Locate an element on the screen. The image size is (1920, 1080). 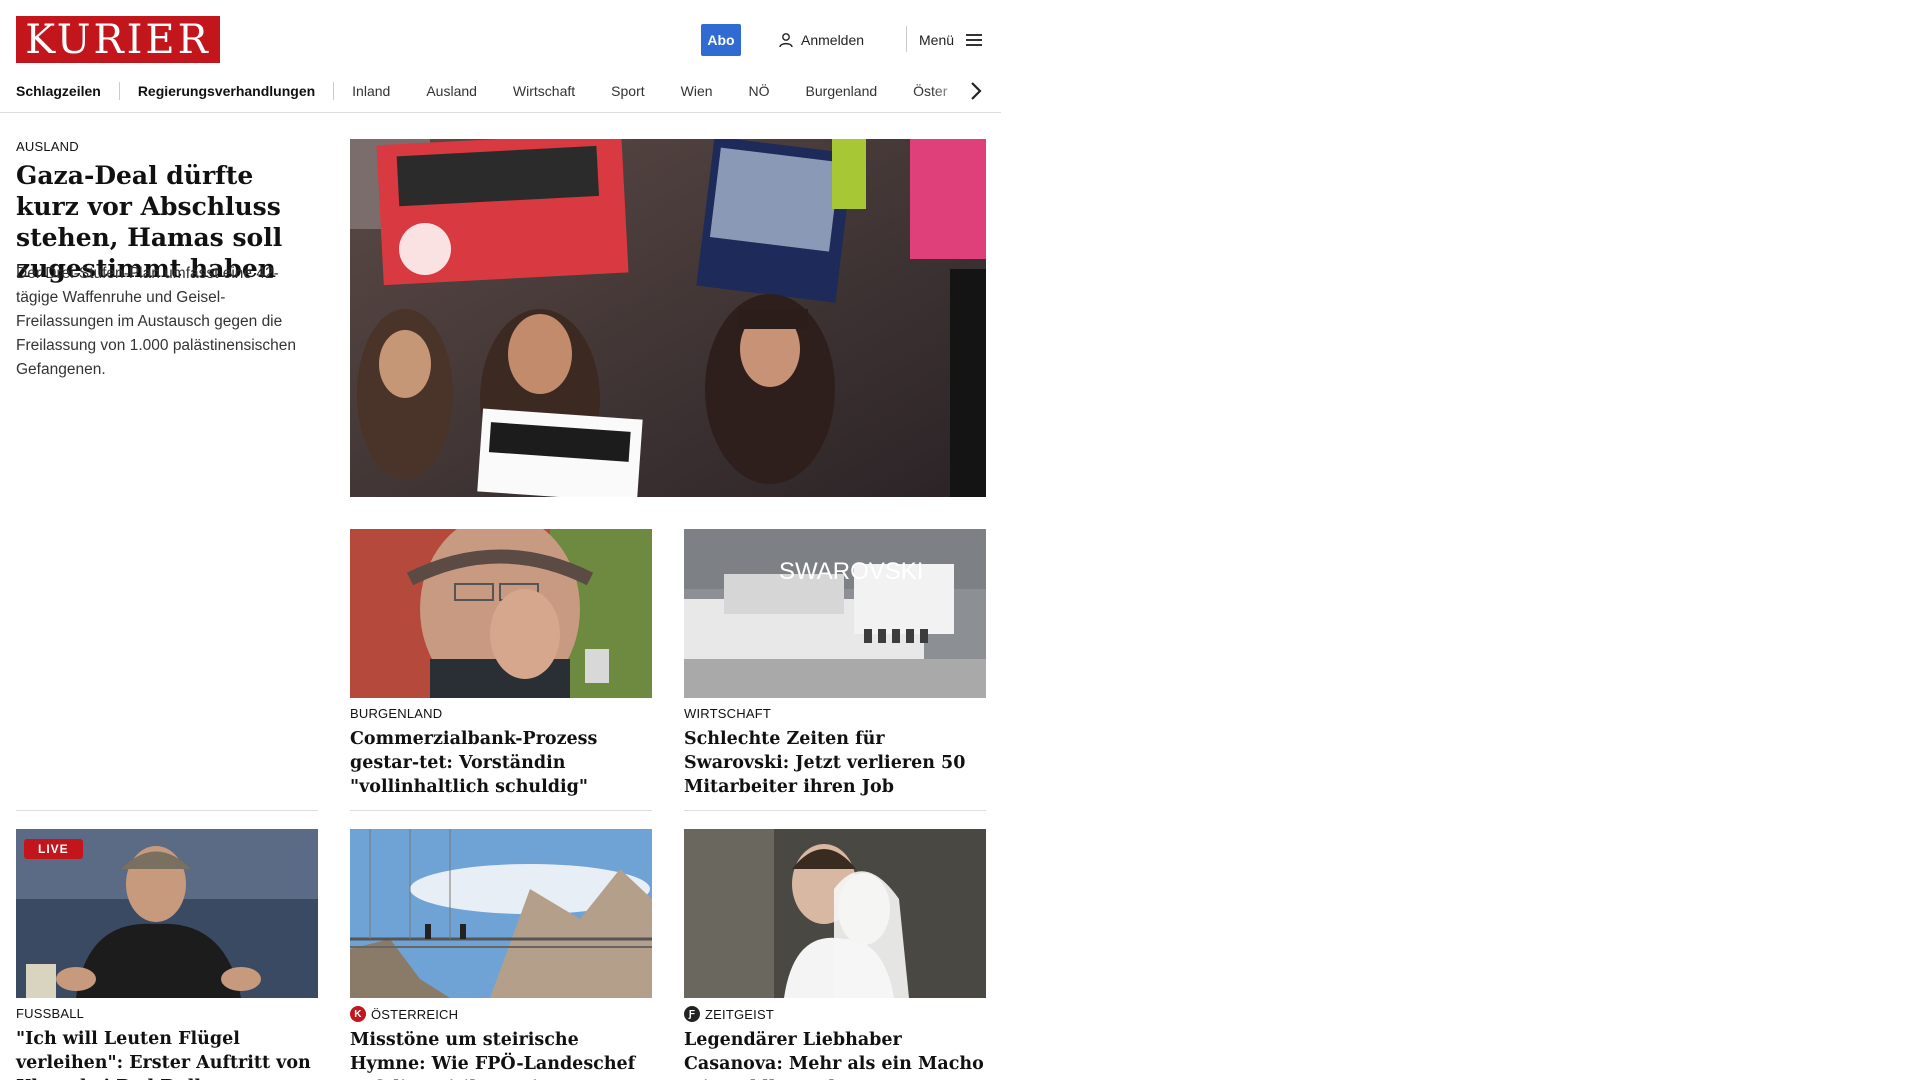
kurier-logo: KURIER is located at coordinates (118, 39).